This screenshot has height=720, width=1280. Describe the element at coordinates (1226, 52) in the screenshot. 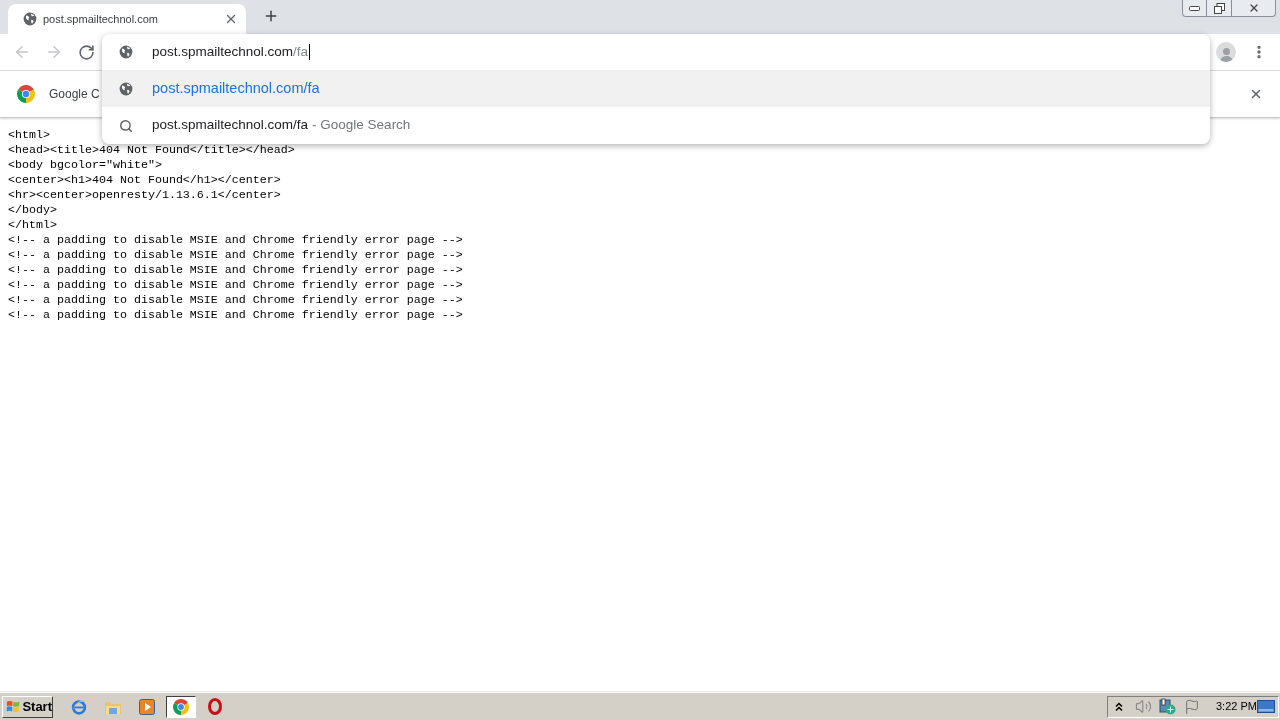

I see `profile-avatar-icon` at that location.